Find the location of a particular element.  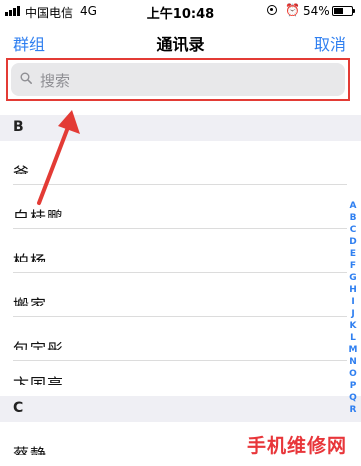

contact-name: 搬家 is located at coordinates (30, 301).